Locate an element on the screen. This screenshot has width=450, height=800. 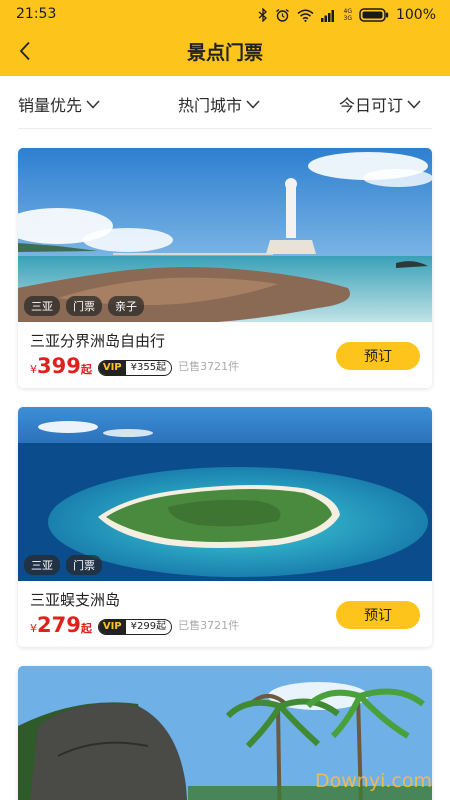
alarm-icon is located at coordinates (282, 15).